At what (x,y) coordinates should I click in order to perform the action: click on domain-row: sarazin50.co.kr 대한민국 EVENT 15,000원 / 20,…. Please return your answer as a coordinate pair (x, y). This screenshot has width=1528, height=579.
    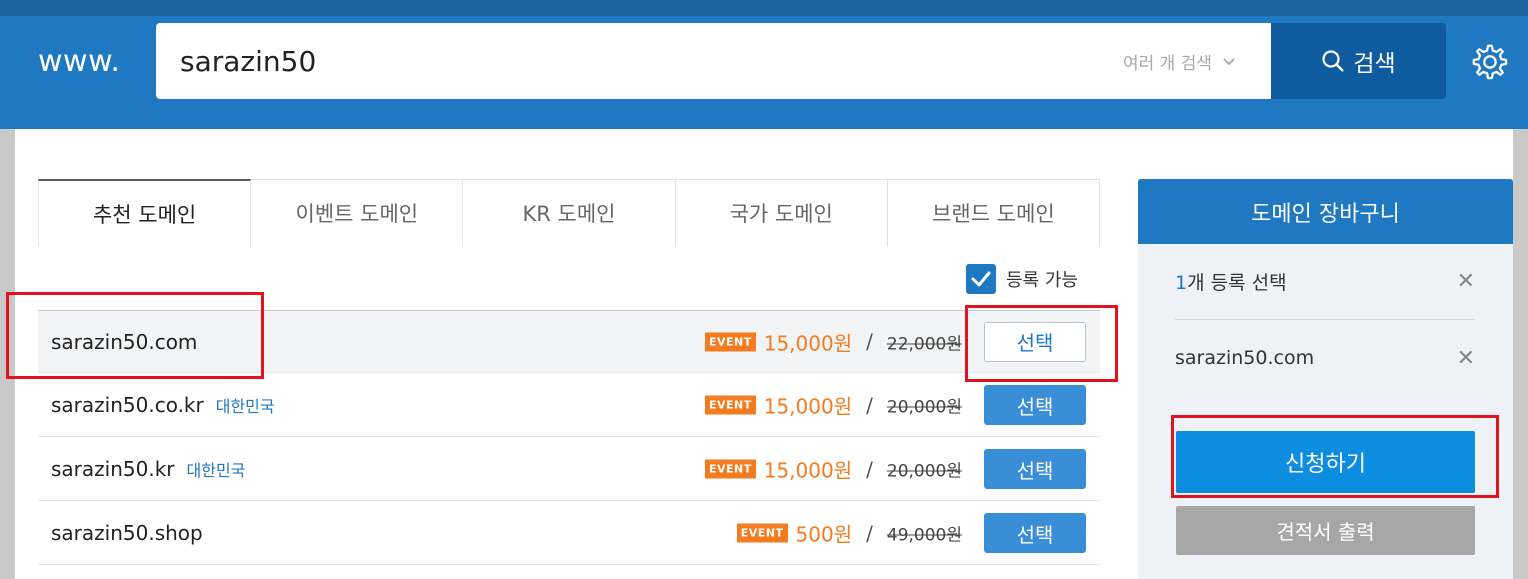
    Looking at the image, I should click on (569, 405).